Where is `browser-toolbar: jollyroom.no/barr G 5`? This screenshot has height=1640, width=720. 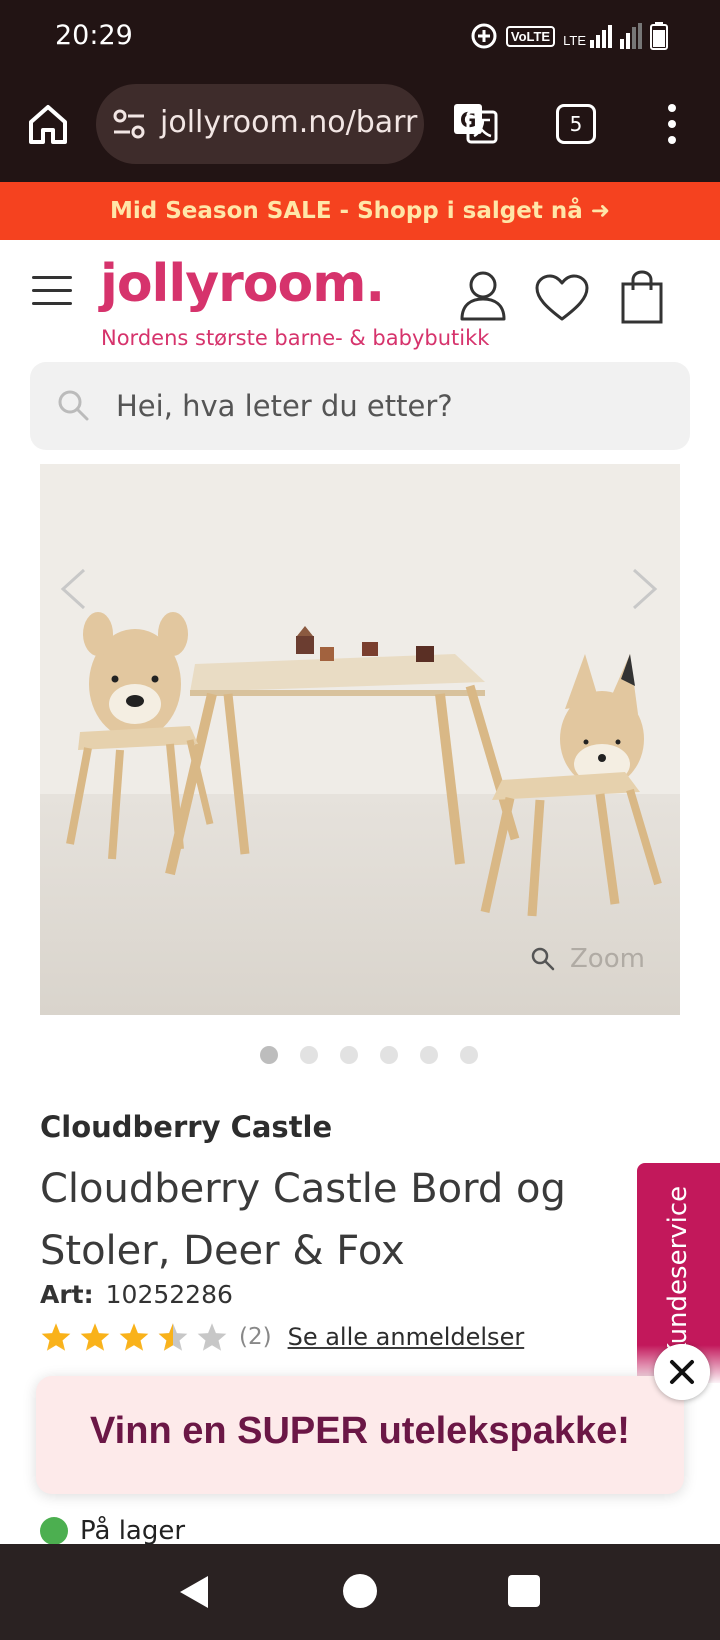 browser-toolbar: jollyroom.no/barr G 5 is located at coordinates (360, 127).